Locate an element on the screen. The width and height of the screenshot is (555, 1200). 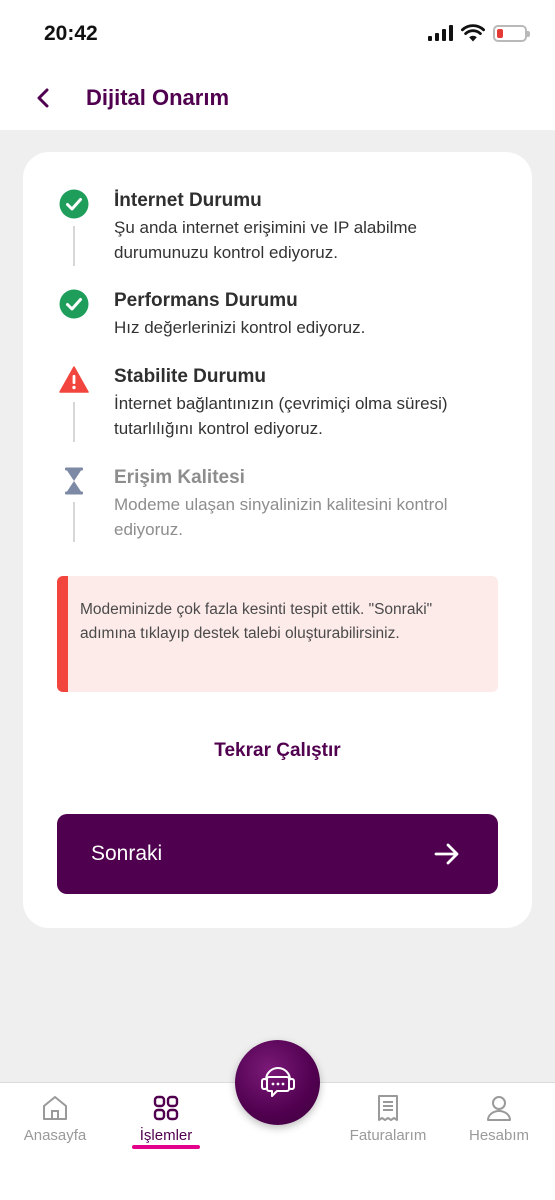
page-title: Dijital Onarım is located at coordinates (158, 97).